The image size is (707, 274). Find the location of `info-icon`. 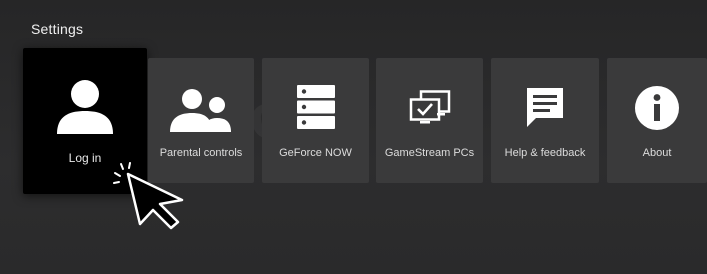

info-icon is located at coordinates (657, 108).